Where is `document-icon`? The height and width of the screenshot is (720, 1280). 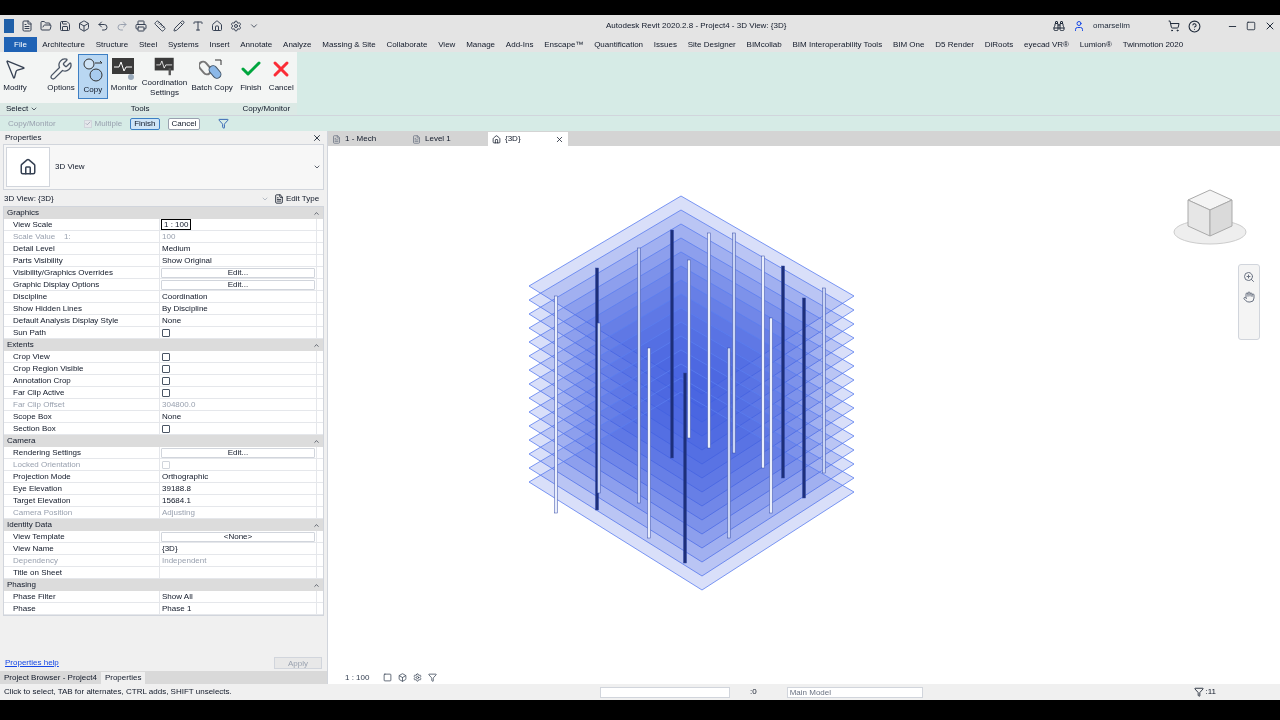
document-icon is located at coordinates (27, 26).